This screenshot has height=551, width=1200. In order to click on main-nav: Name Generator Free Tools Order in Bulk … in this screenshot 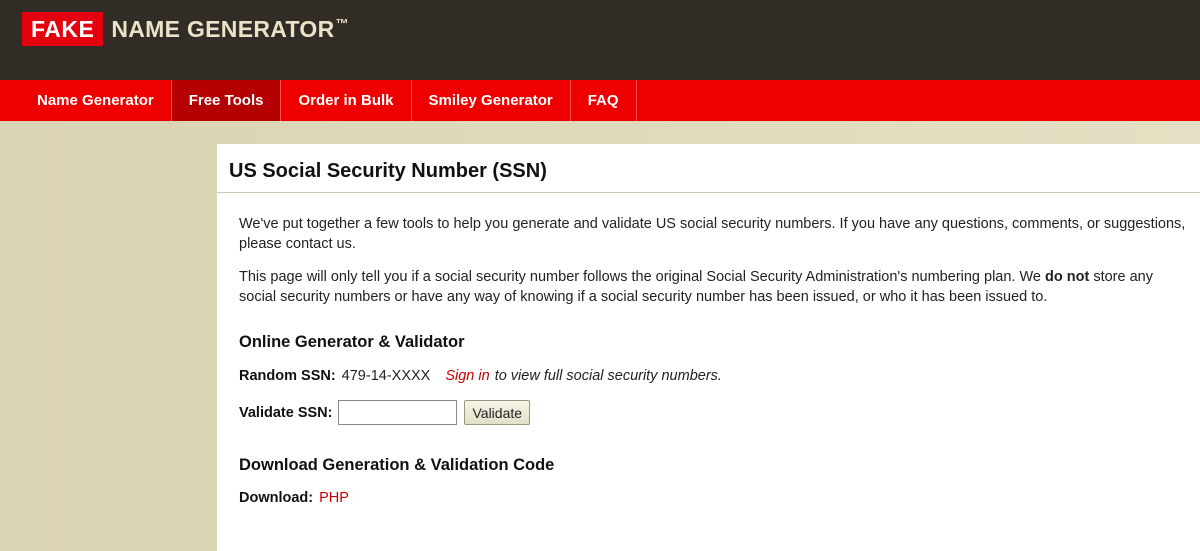, I will do `click(600, 100)`.